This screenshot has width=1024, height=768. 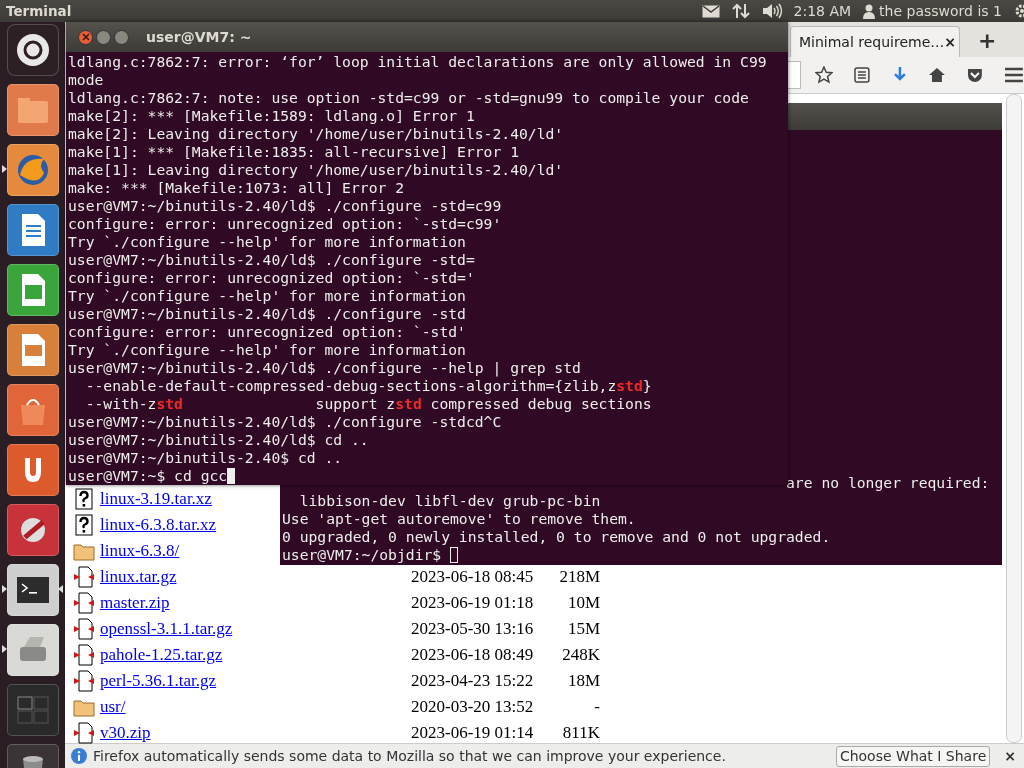 What do you see at coordinates (410, 756) in the screenshot?
I see `notification-text: Firefox automatically sends some data to Mozilla so that we can improve your experience.` at bounding box center [410, 756].